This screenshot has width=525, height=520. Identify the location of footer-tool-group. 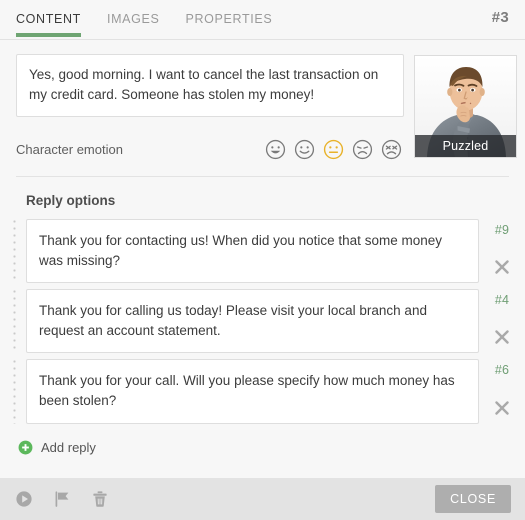
(62, 499).